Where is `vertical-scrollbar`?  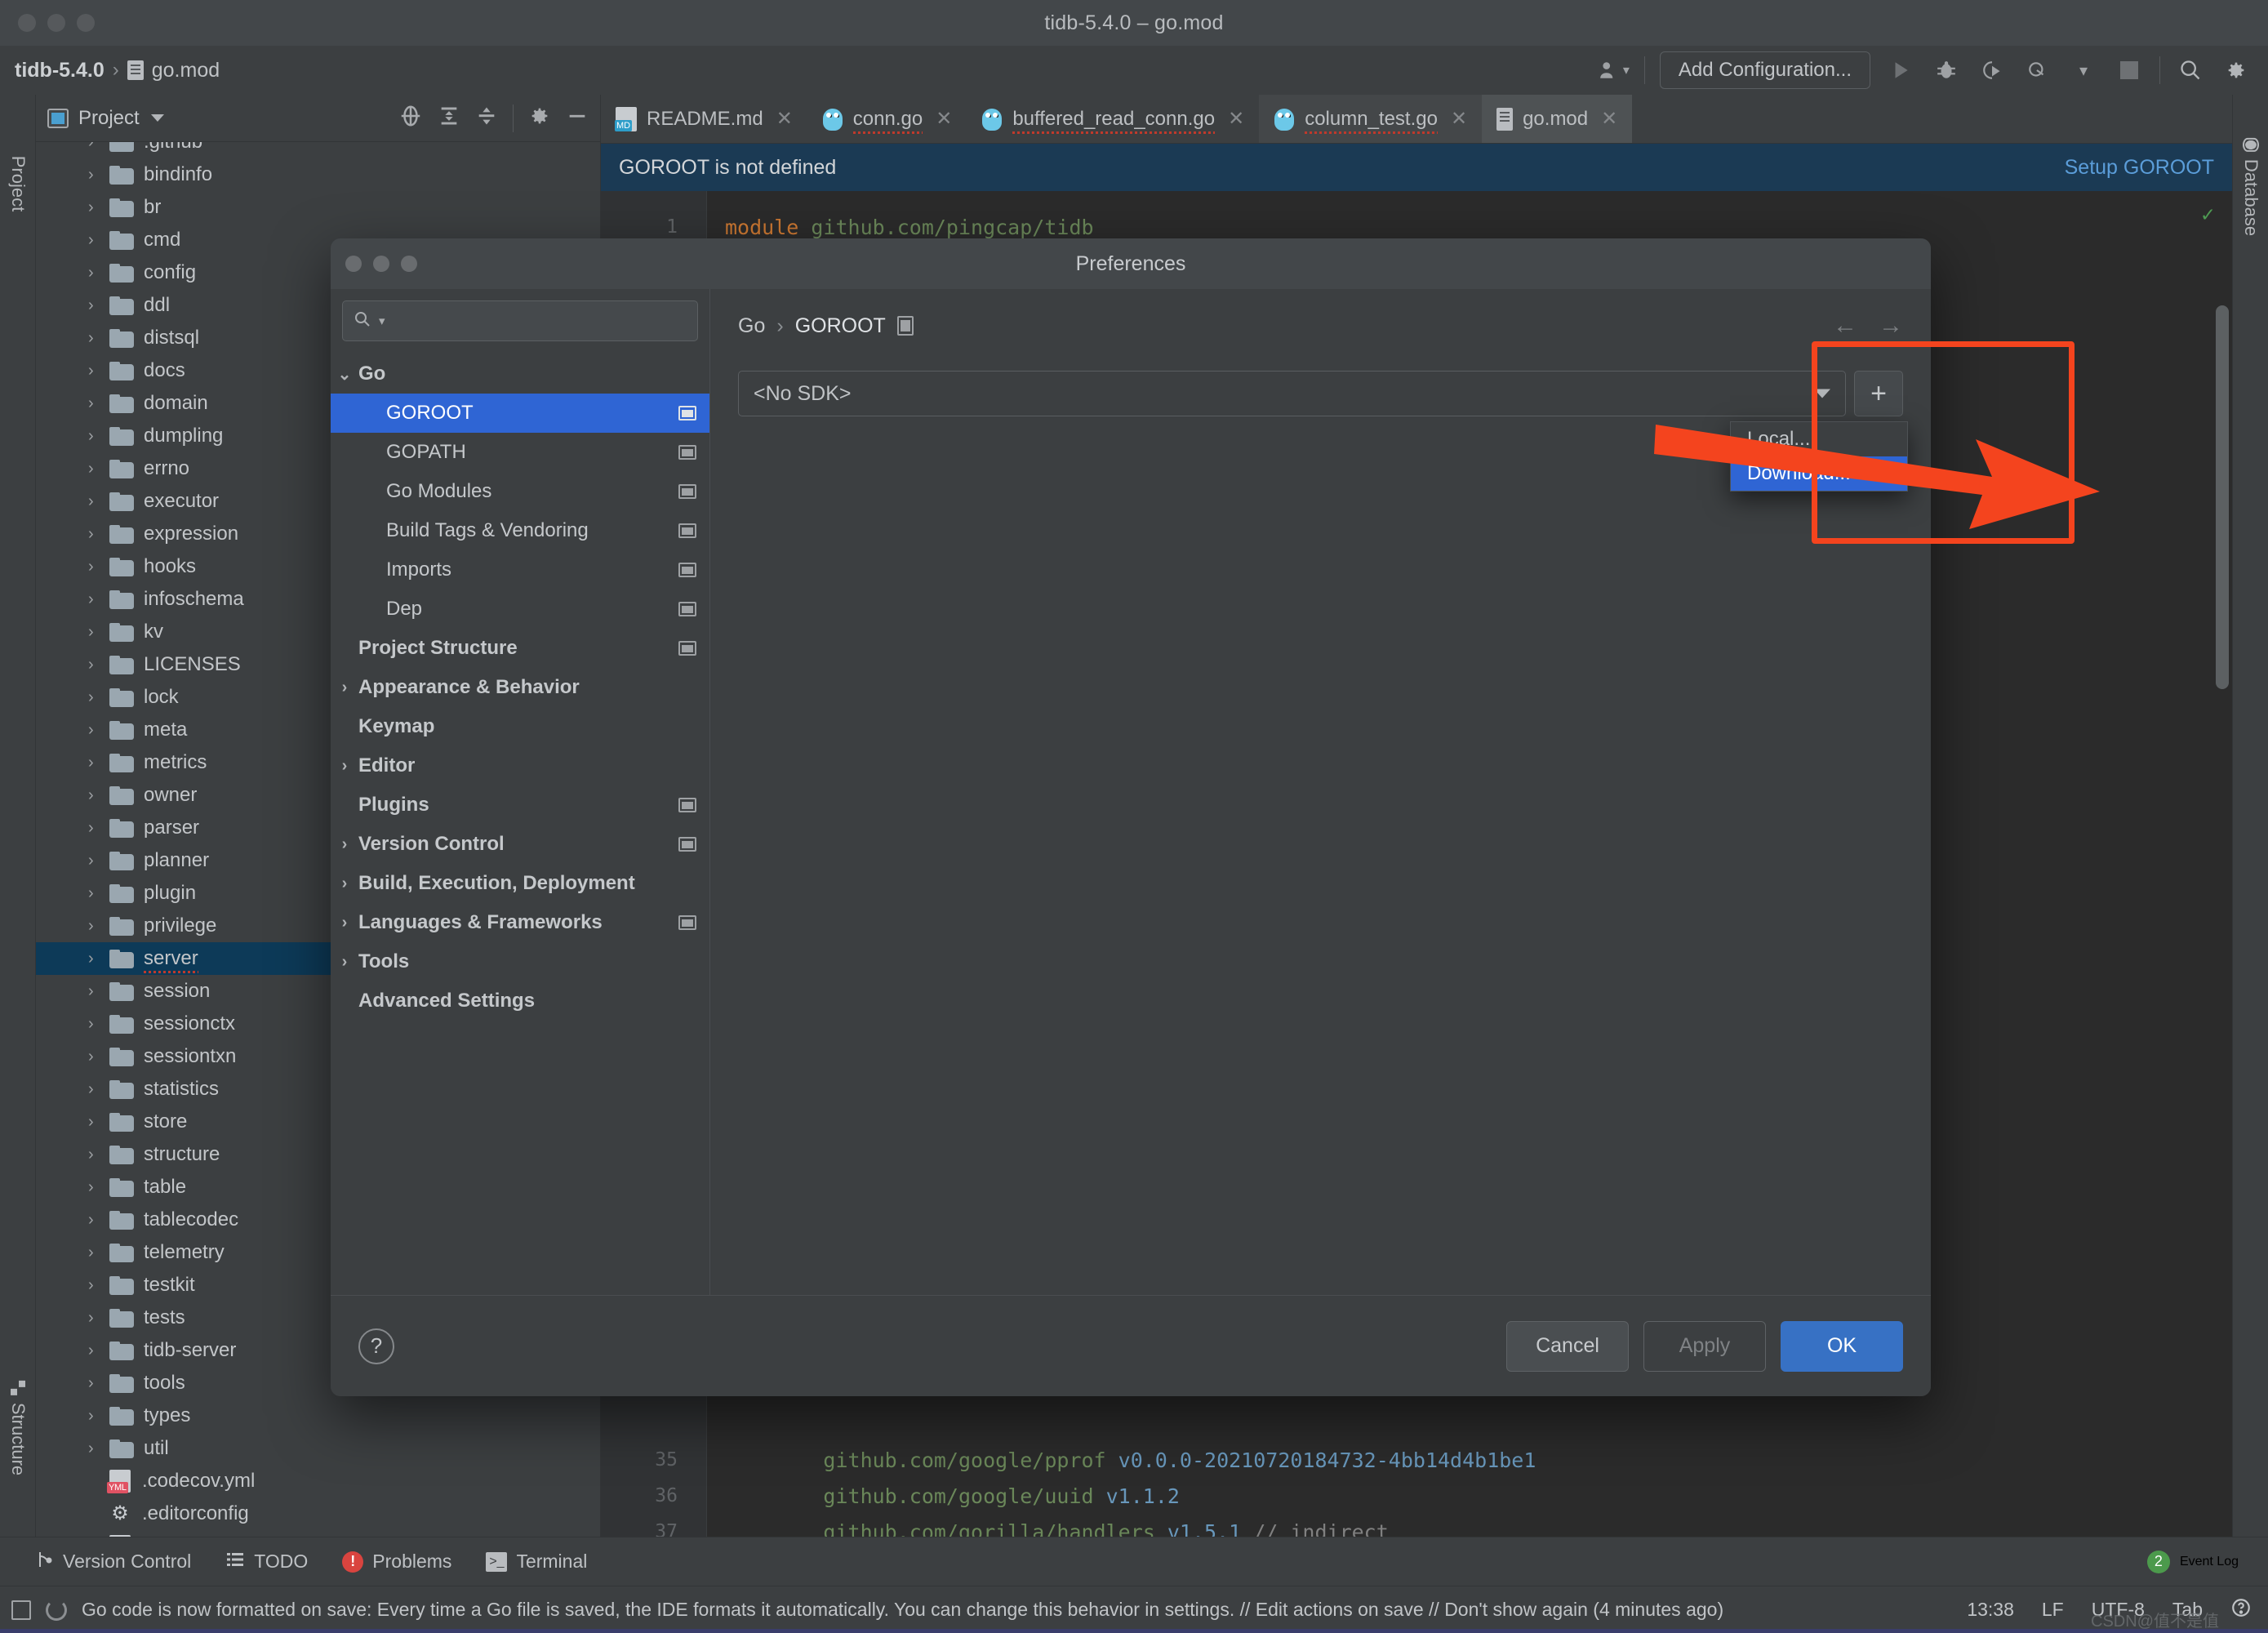 vertical-scrollbar is located at coordinates (2223, 497).